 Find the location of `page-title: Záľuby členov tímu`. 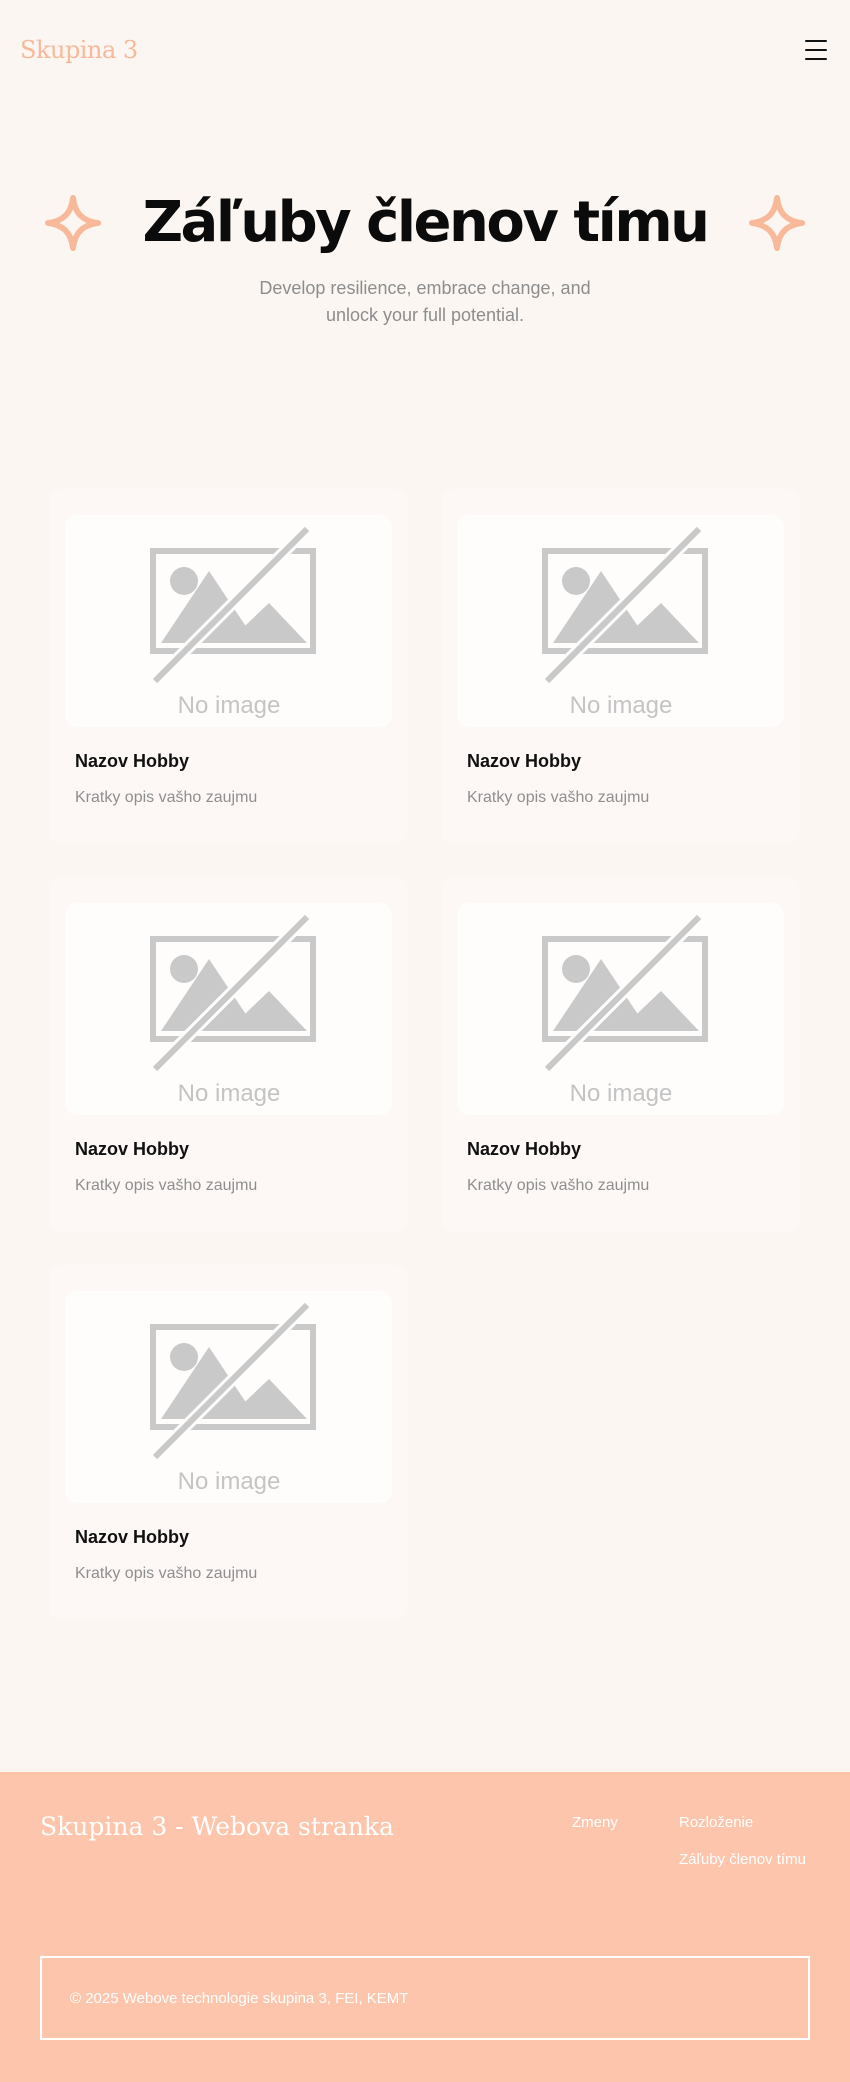

page-title: Záľuby členov tímu is located at coordinates (426, 222).